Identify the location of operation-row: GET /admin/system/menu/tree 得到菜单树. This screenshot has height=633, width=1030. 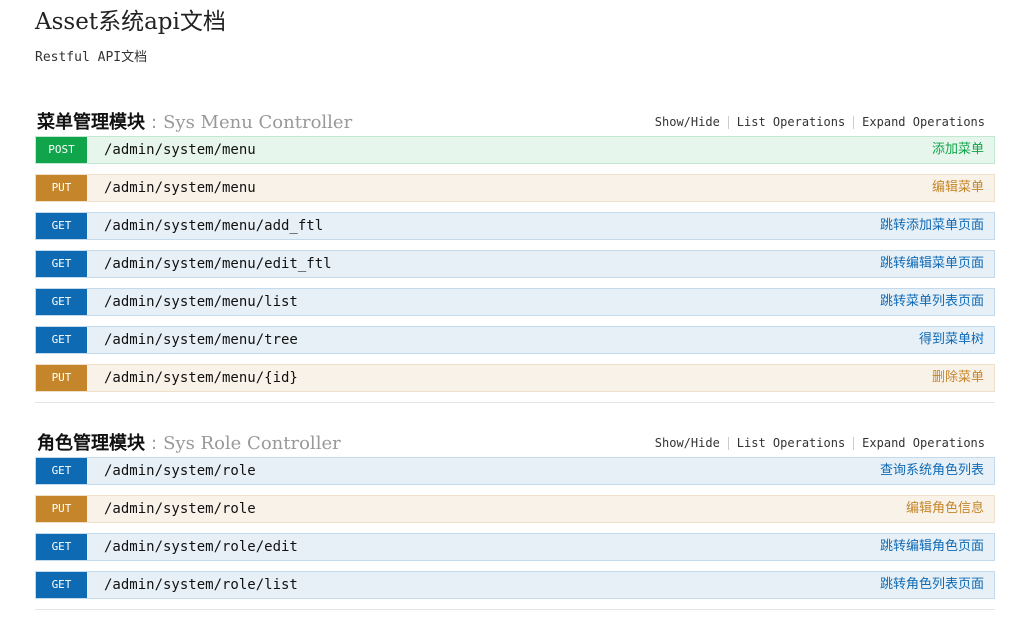
(515, 340).